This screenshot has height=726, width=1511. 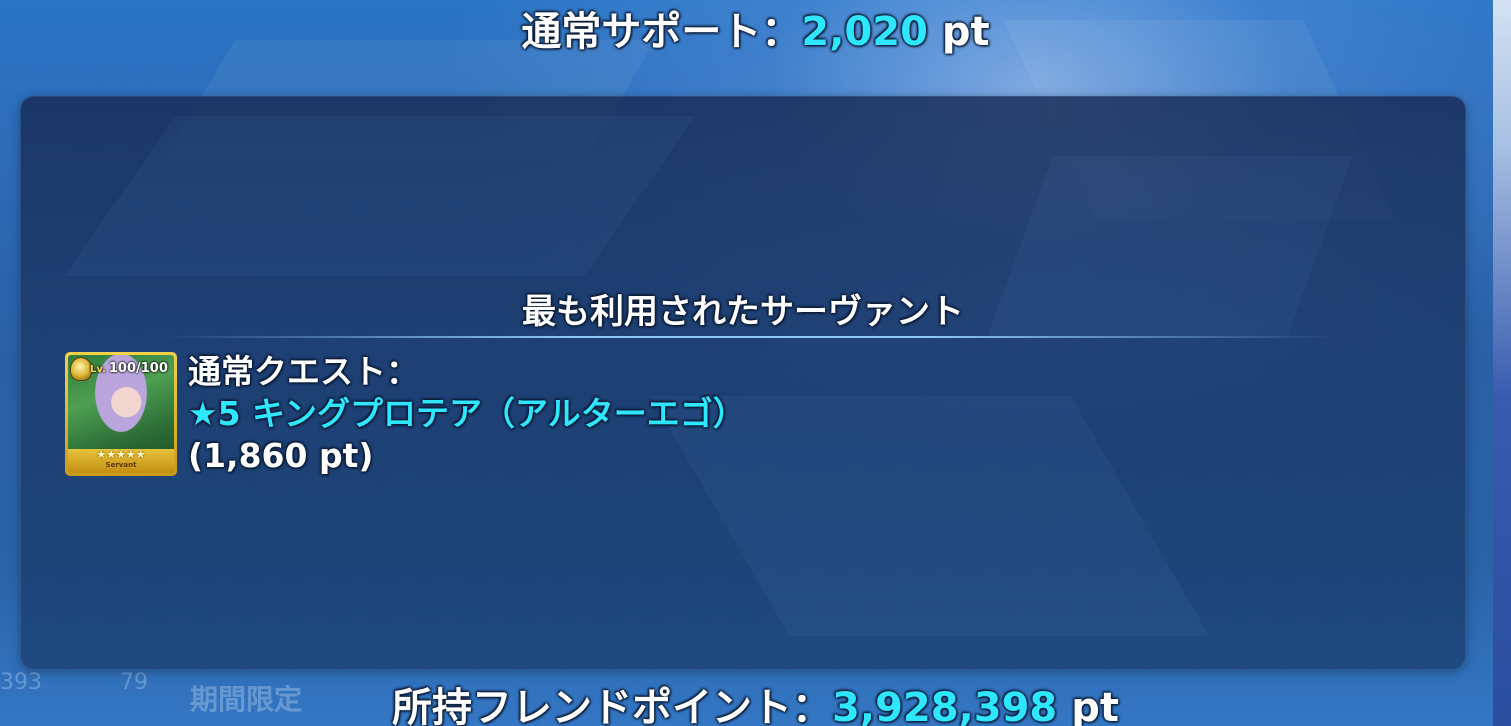 I want to click on friend-points-summary: 所持フレンドポイント：3,928,398 pt, so click(x=755, y=703).